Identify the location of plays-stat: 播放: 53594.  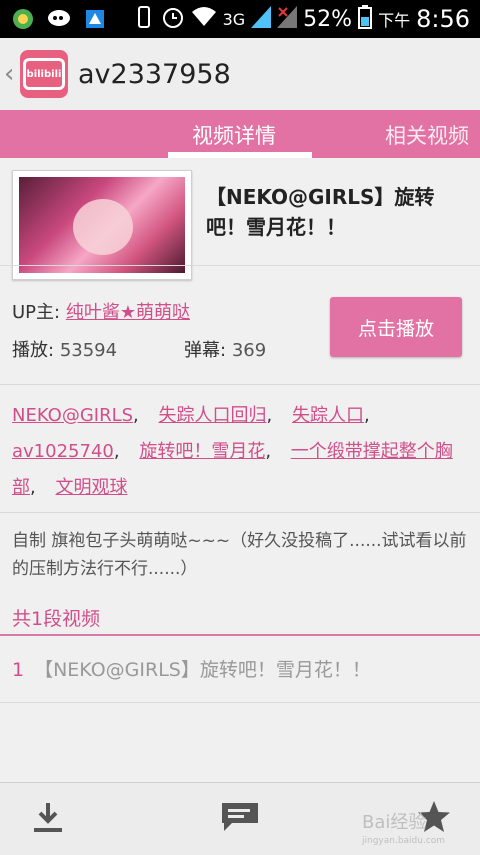
(64, 349).